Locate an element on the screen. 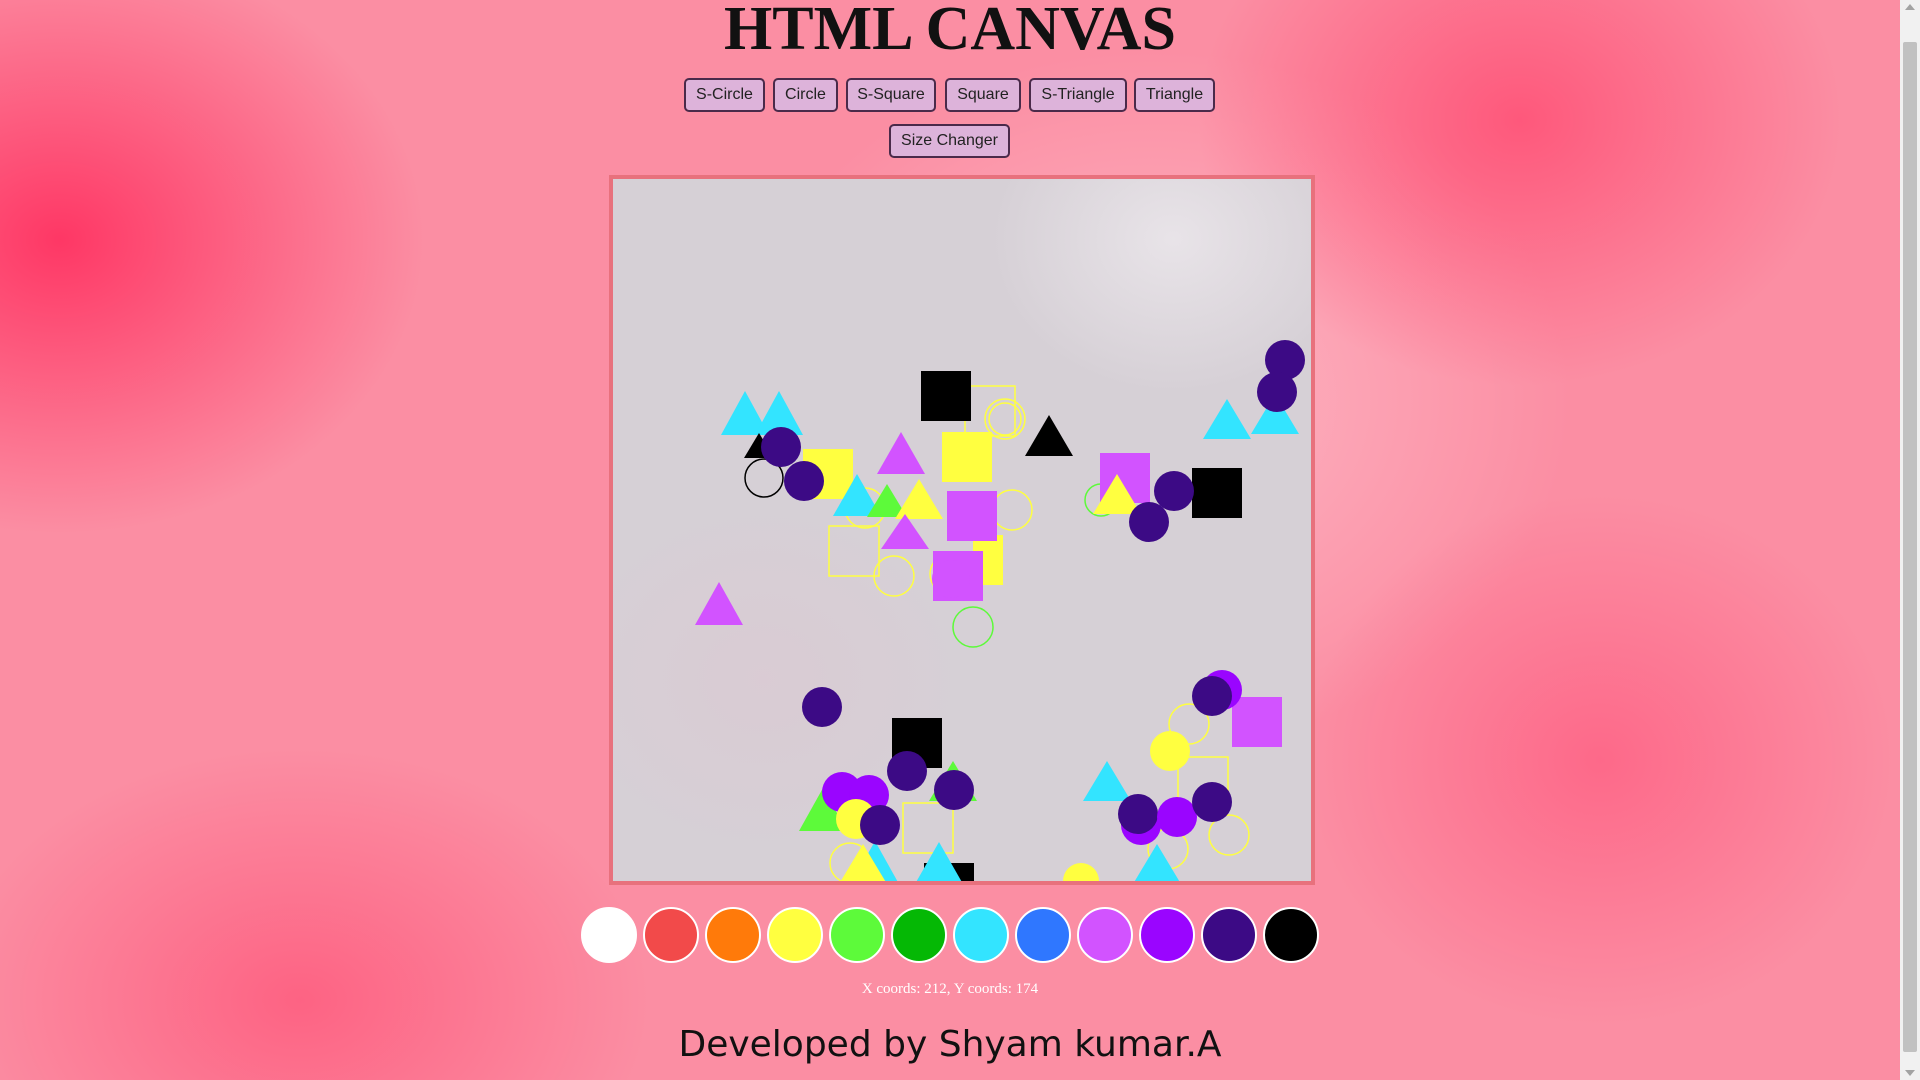 The height and width of the screenshot is (1080, 1920). developer-credit: Developed by Shyam kumar.A is located at coordinates (950, 1044).